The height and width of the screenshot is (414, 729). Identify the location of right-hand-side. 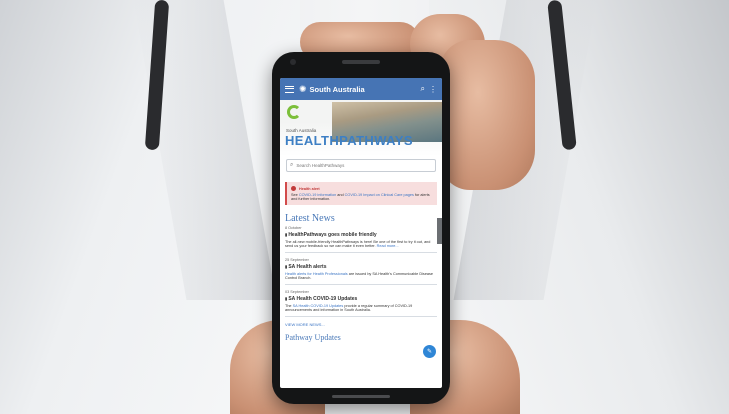
(487, 115).